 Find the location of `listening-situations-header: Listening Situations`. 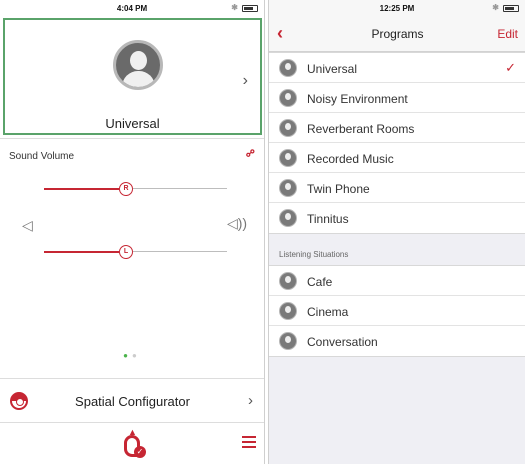

listening-situations-header: Listening Situations is located at coordinates (314, 254).